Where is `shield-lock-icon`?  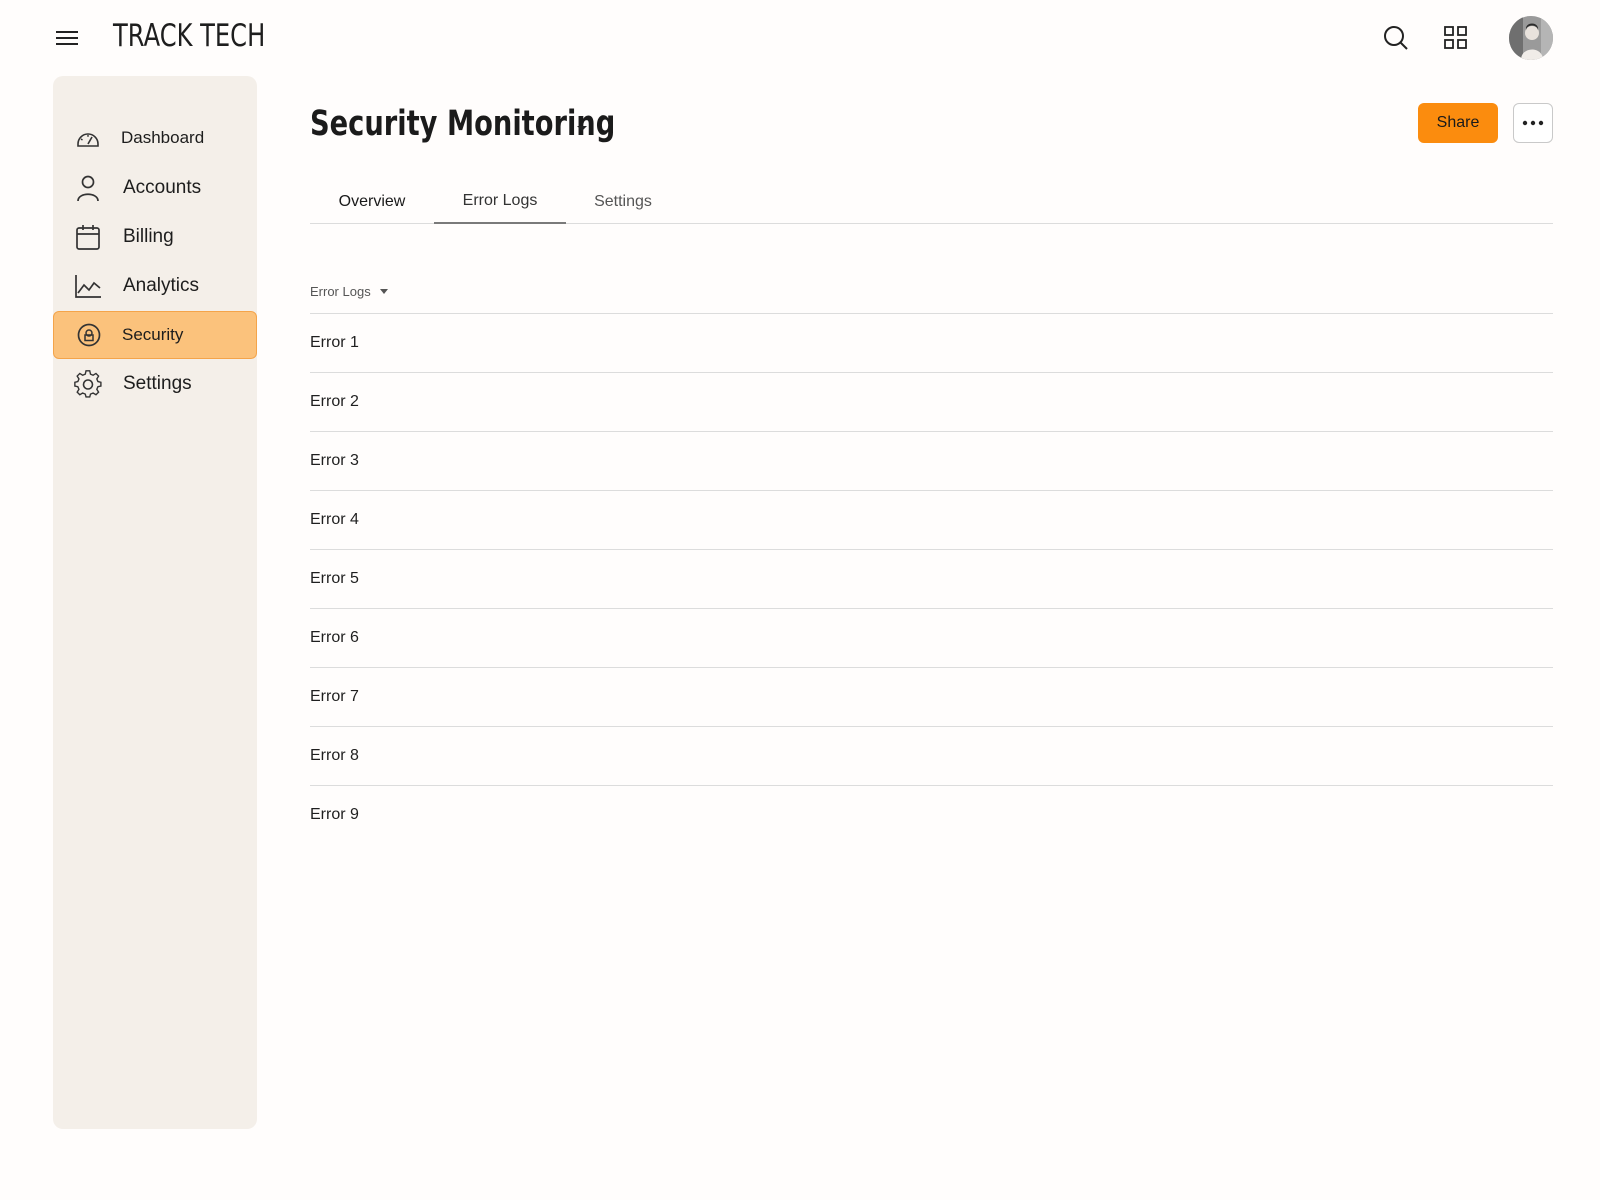
shield-lock-icon is located at coordinates (89, 335).